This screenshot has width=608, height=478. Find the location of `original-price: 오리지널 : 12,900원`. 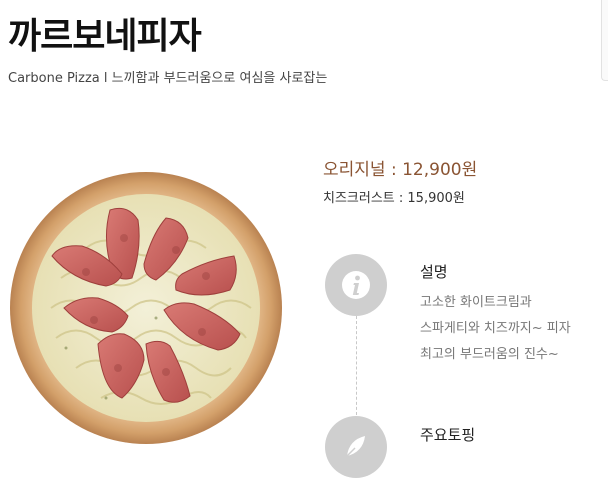

original-price: 오리지널 : 12,900원 is located at coordinates (400, 170).